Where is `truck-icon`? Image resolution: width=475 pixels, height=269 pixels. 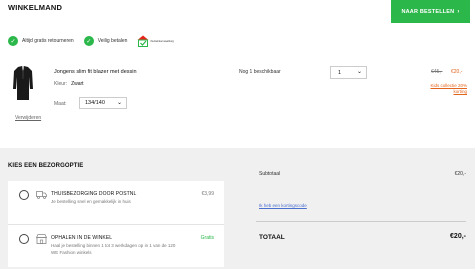 truck-icon is located at coordinates (41, 195).